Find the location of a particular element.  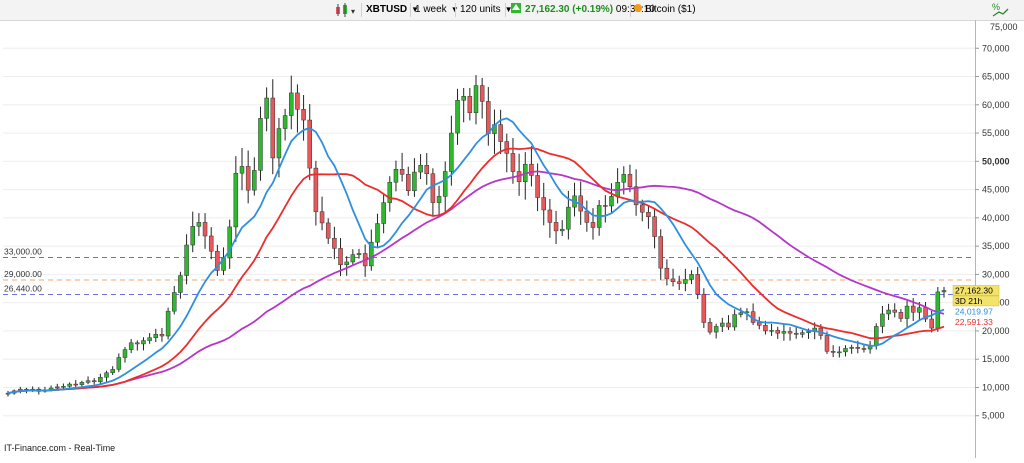

last-value-text: 27,162.30 is located at coordinates (974, 290).